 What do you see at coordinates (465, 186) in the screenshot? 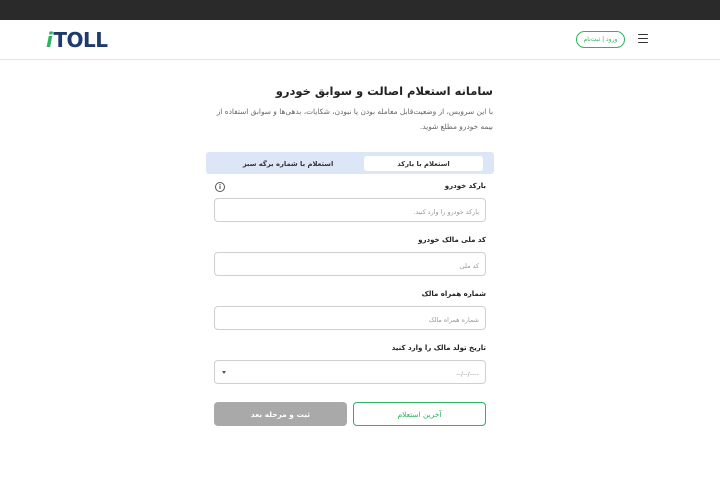
I see `barcode-label: بارکد خودرو` at bounding box center [465, 186].